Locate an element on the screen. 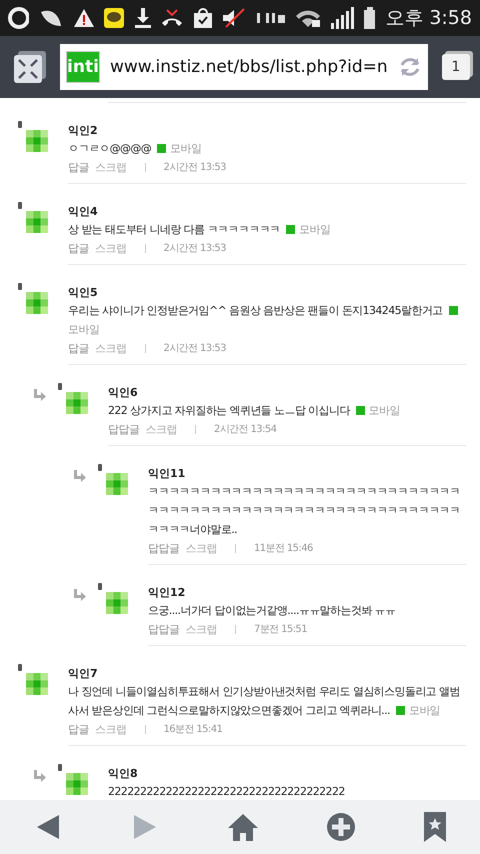 Image resolution: width=480 pixels, height=854 pixels. site-logo: inti is located at coordinates (83, 67).